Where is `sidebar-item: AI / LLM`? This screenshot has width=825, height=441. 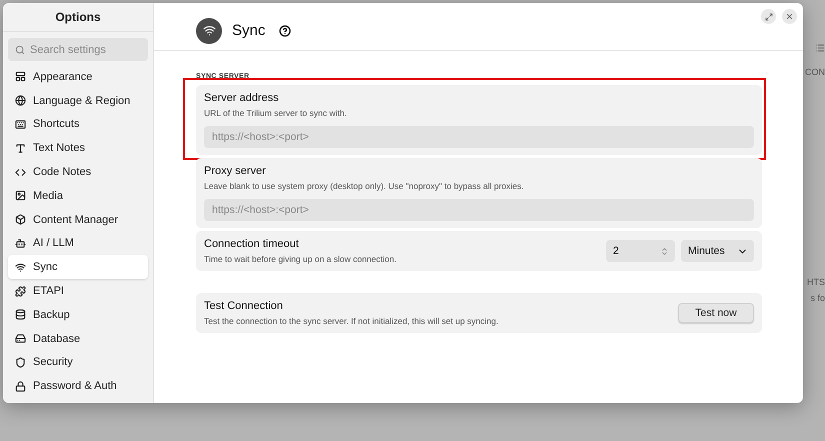 sidebar-item: AI / LLM is located at coordinates (78, 244).